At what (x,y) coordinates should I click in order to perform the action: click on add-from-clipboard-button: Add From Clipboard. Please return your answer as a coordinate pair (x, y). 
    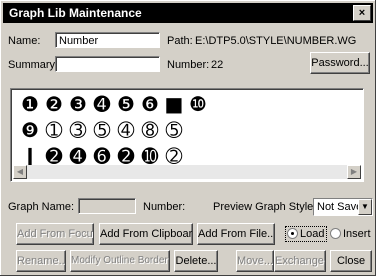
    Looking at the image, I should click on (146, 234).